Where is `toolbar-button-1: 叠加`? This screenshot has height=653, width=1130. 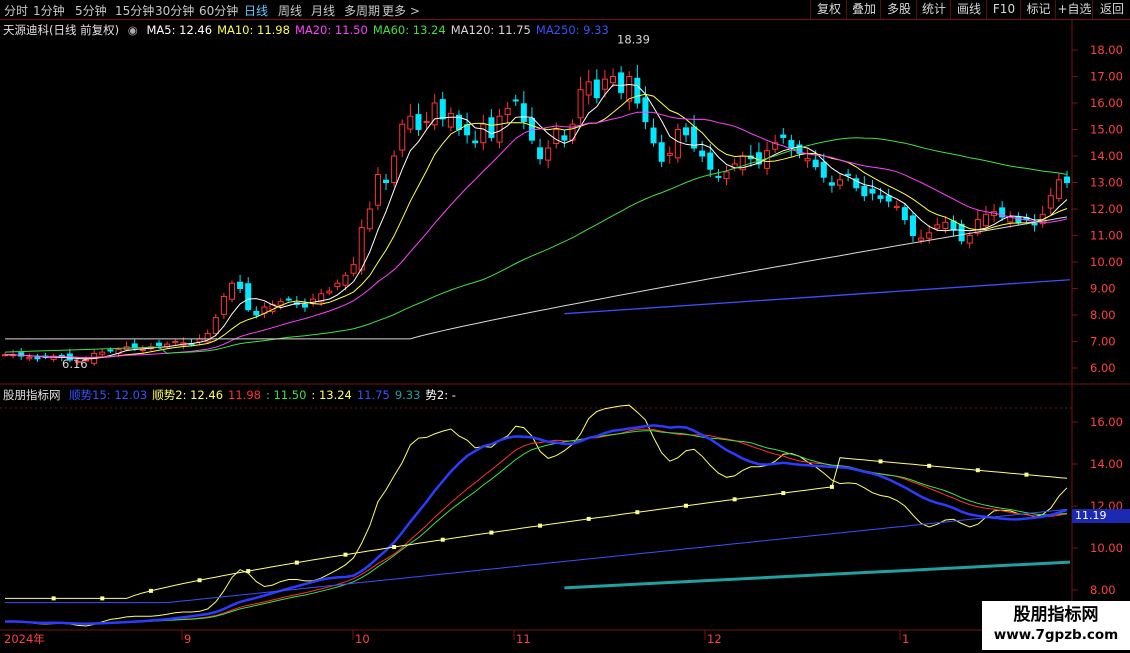 toolbar-button-1: 叠加 is located at coordinates (863, 9).